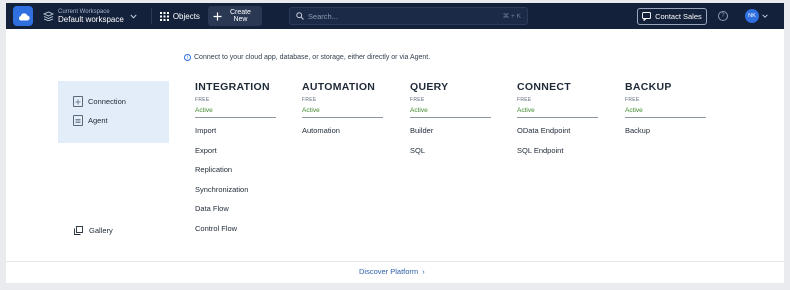 Image resolution: width=790 pixels, height=290 pixels. Describe the element at coordinates (151, 16) in the screenshot. I see `topbar-divider` at that location.